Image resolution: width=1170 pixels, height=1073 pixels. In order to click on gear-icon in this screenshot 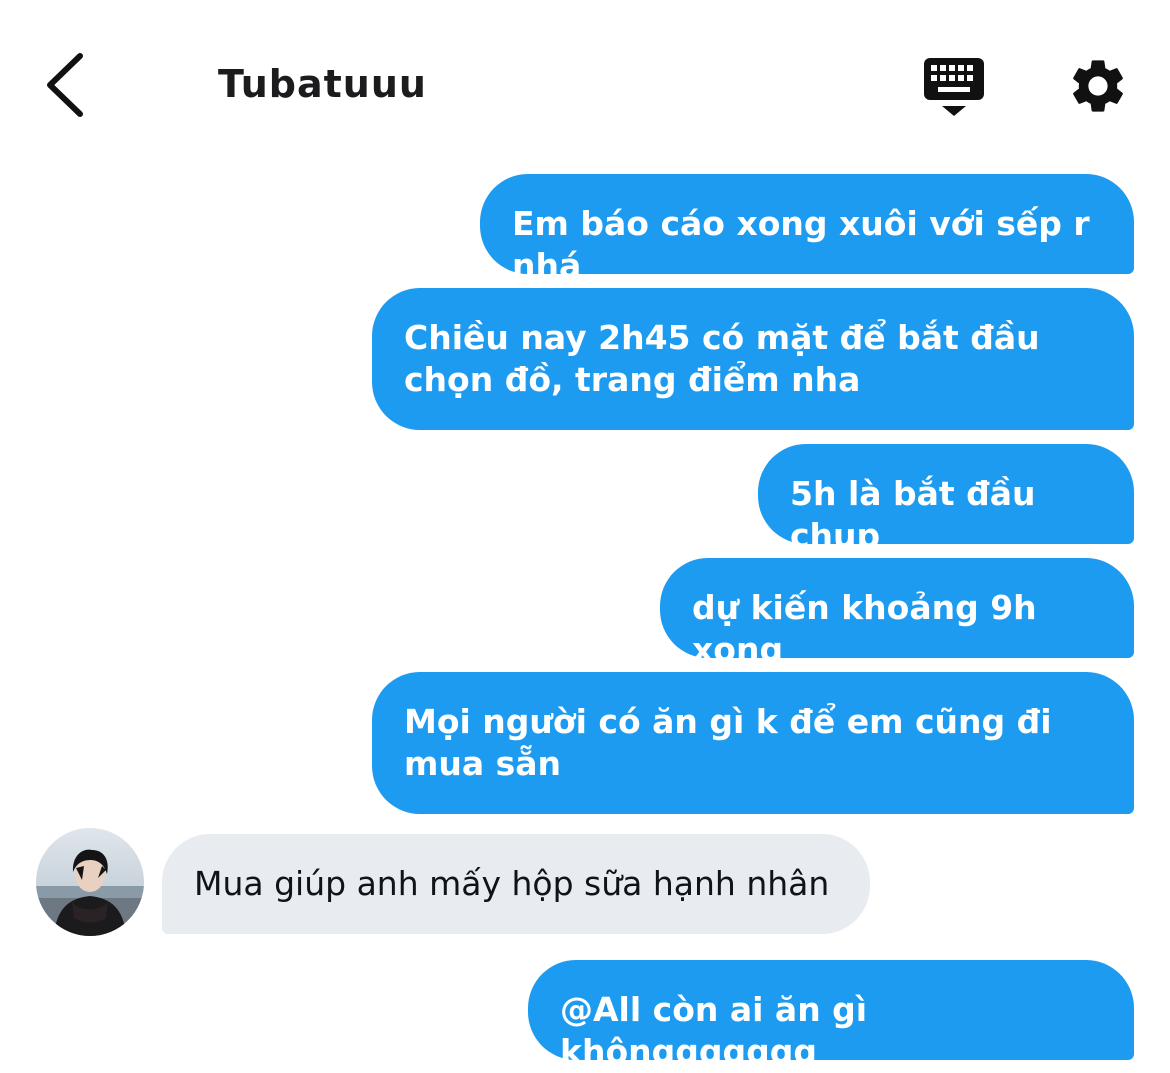, I will do `click(1098, 86)`.